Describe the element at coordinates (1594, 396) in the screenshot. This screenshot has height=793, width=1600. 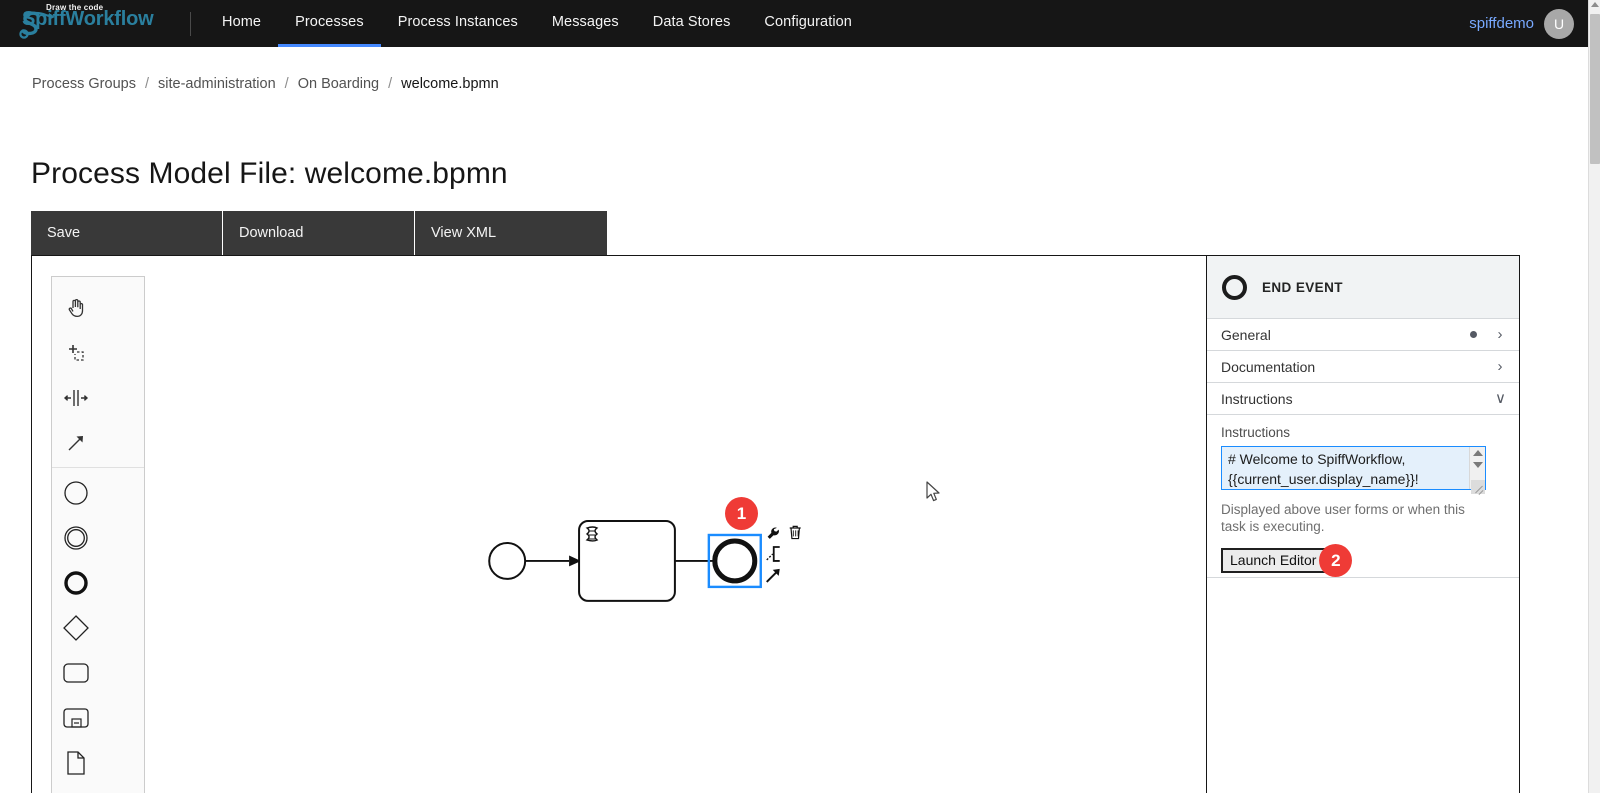
I see `page-scrollbar` at that location.